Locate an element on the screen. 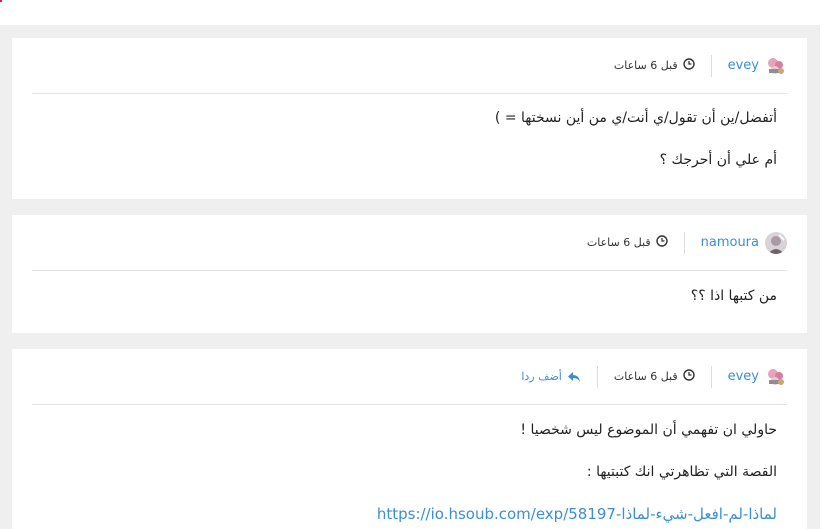 This screenshot has width=832, height=529. add-reply-button: أضف ردا is located at coordinates (551, 376).